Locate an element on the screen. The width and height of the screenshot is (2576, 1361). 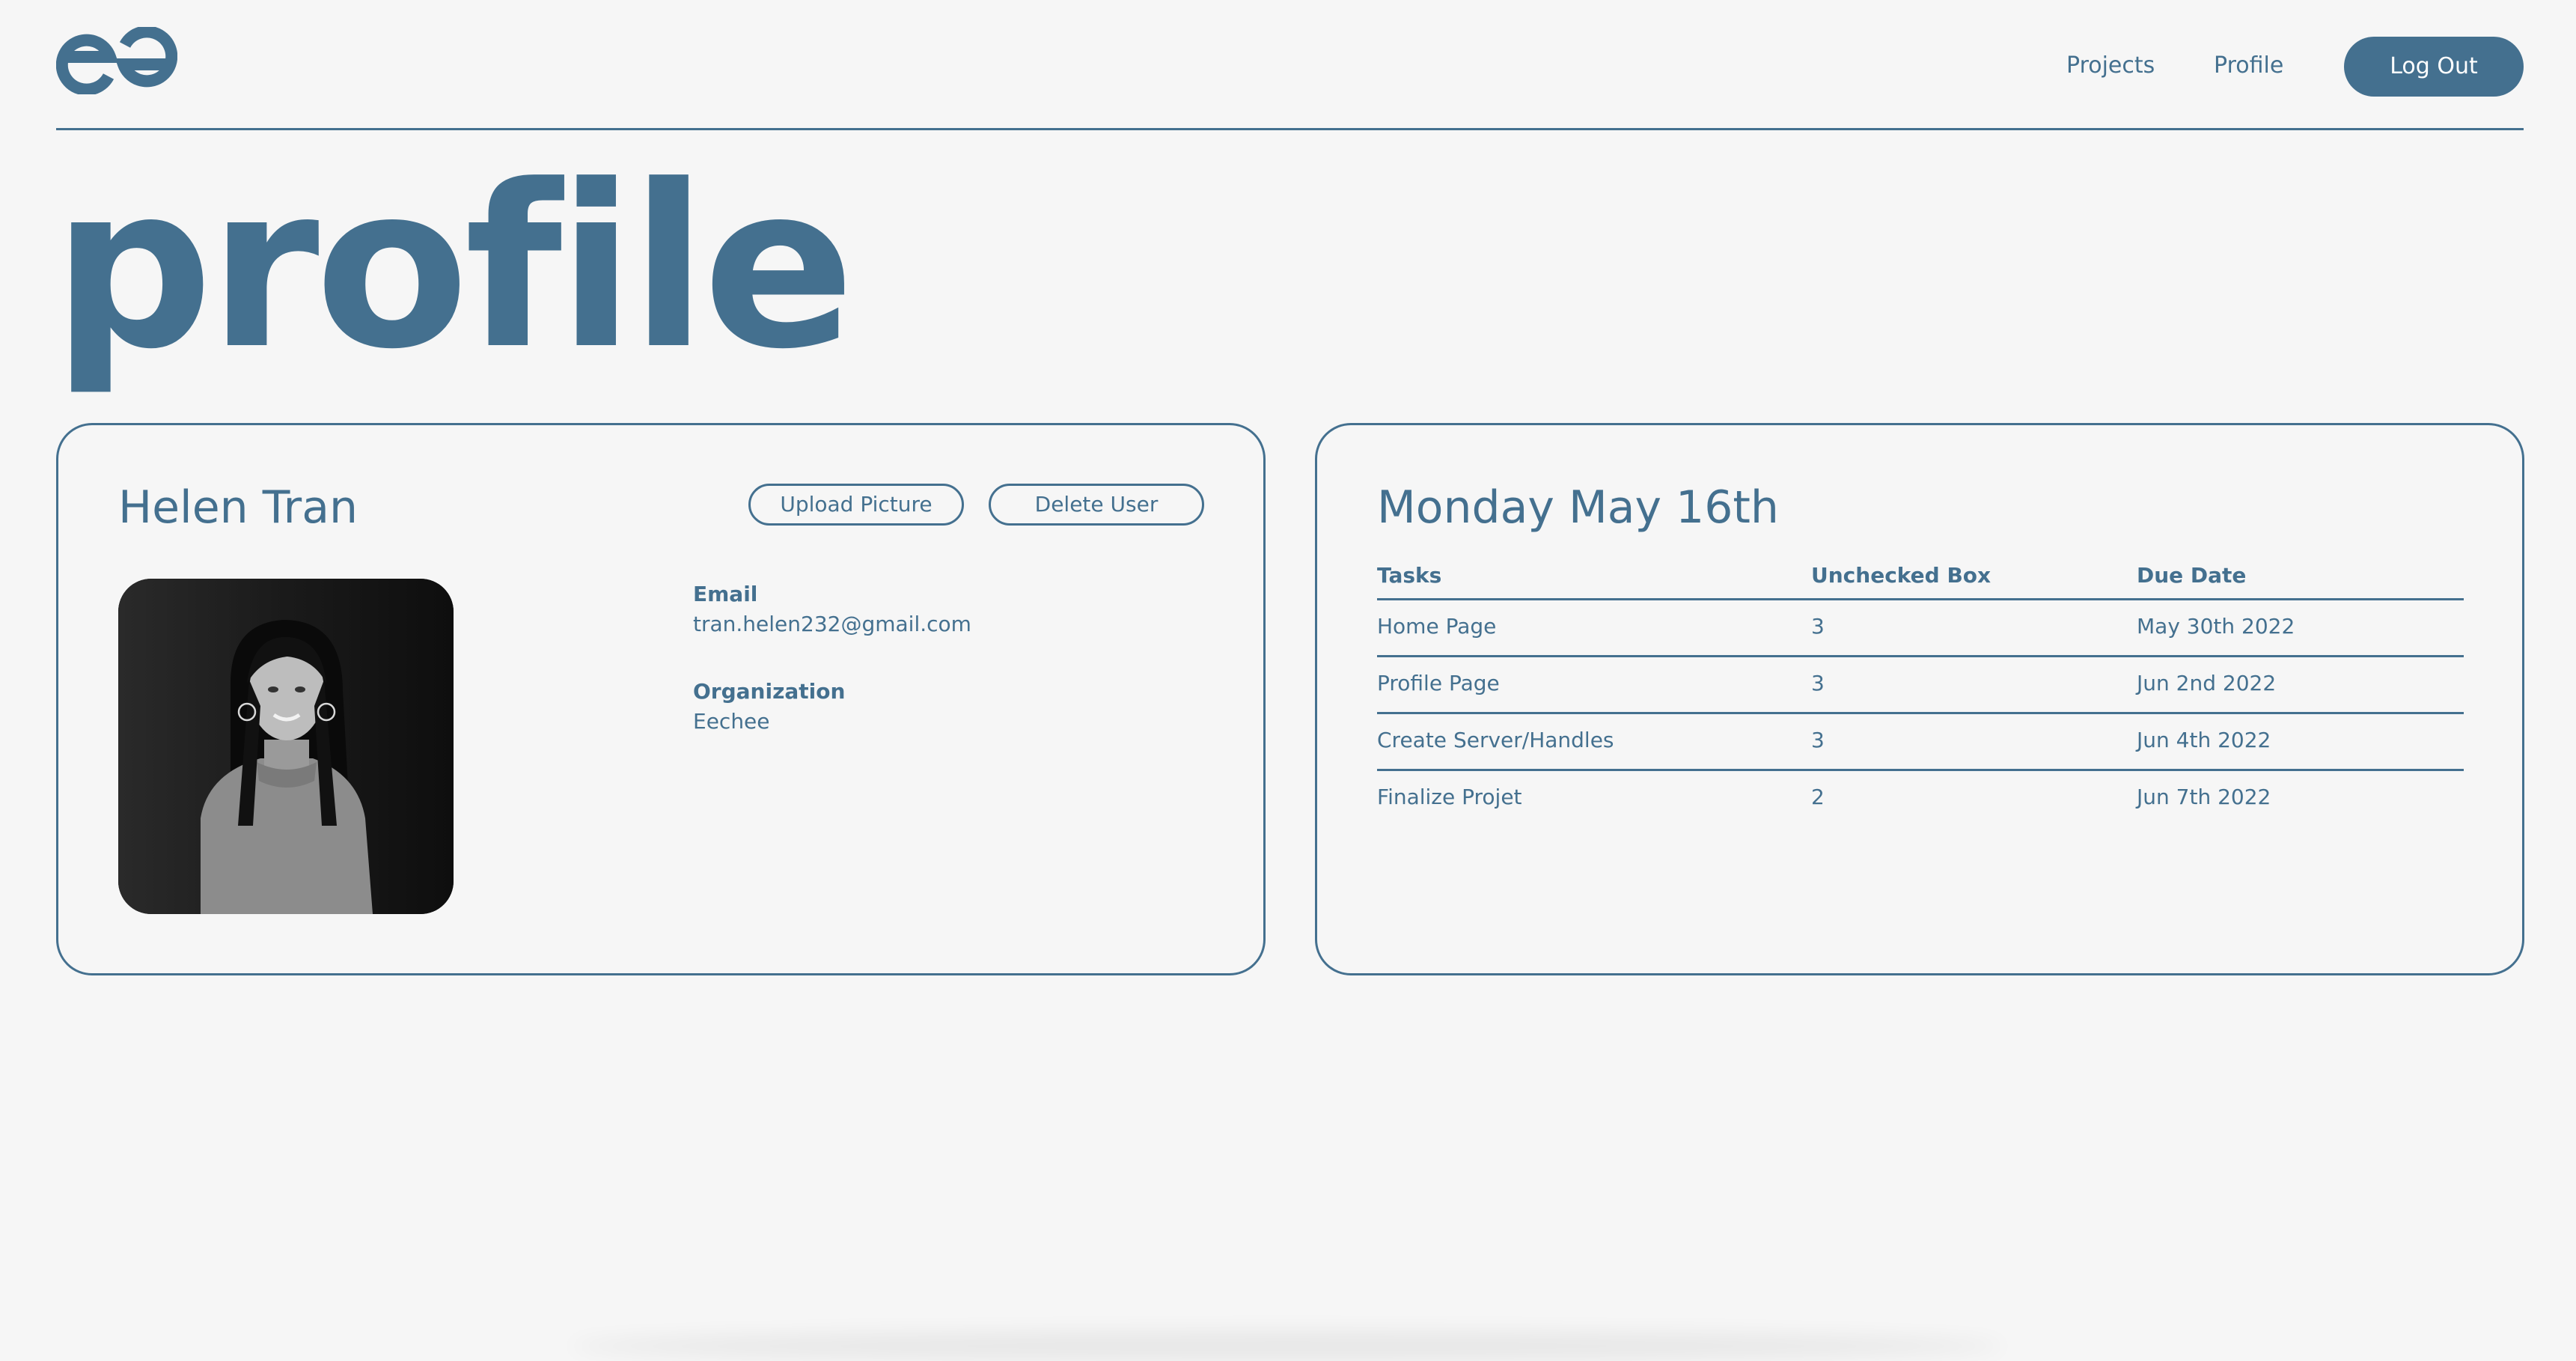
task-due-date: Jun 2nd 2022 is located at coordinates (2207, 683).